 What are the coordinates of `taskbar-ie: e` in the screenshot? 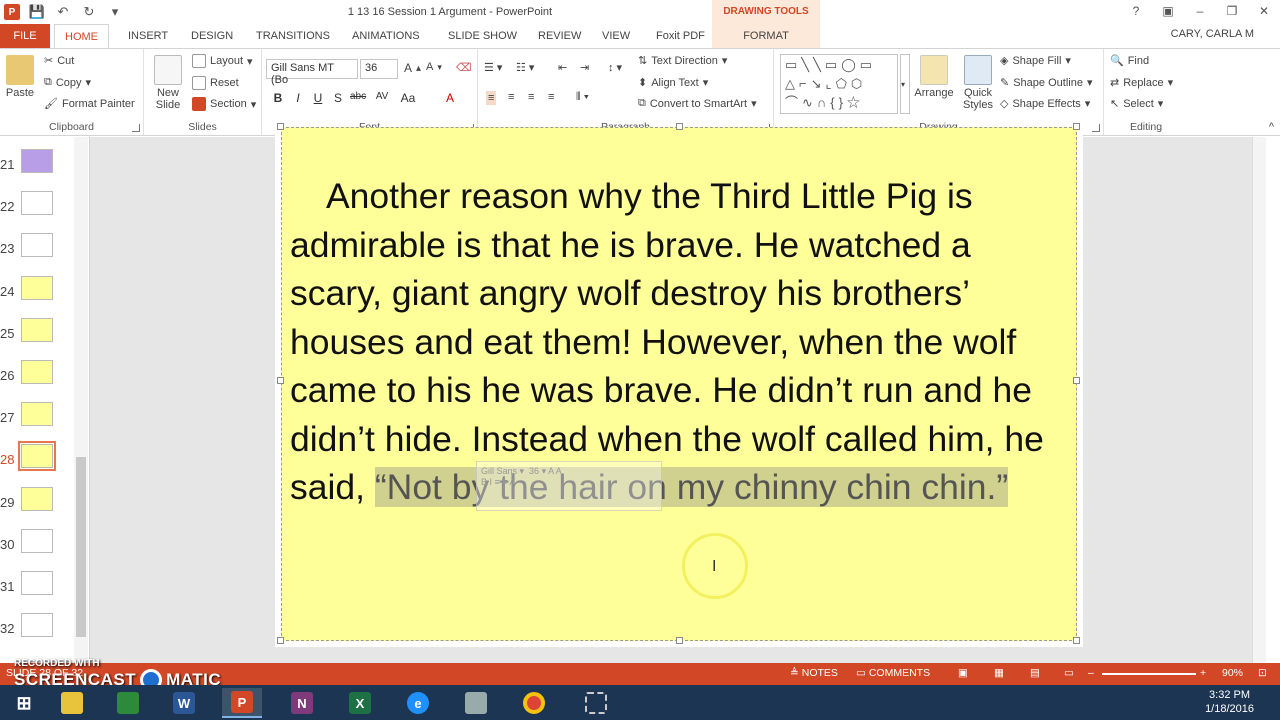 It's located at (418, 703).